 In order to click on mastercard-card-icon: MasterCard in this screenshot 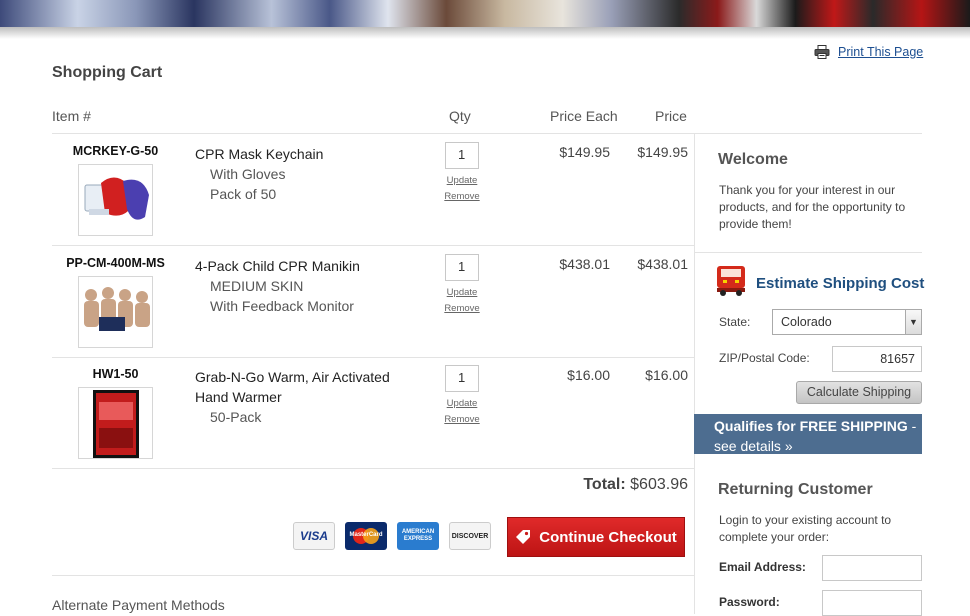, I will do `click(366, 536)`.